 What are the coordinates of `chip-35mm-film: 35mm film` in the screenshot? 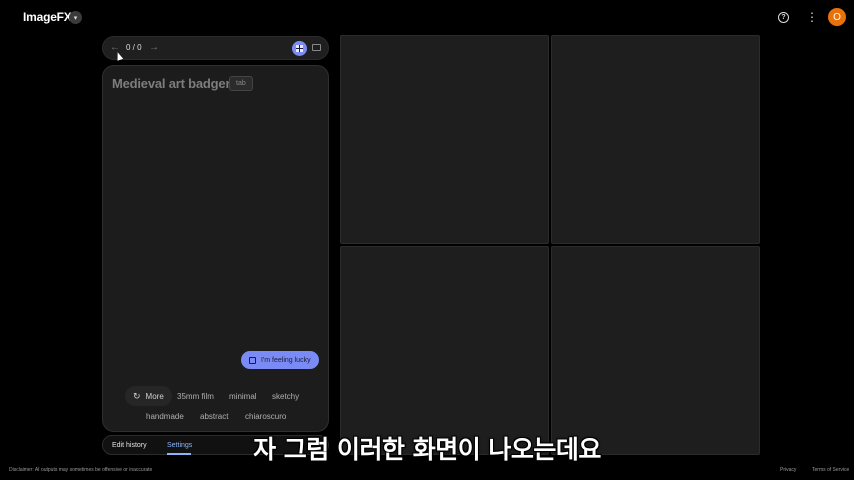 It's located at (195, 396).